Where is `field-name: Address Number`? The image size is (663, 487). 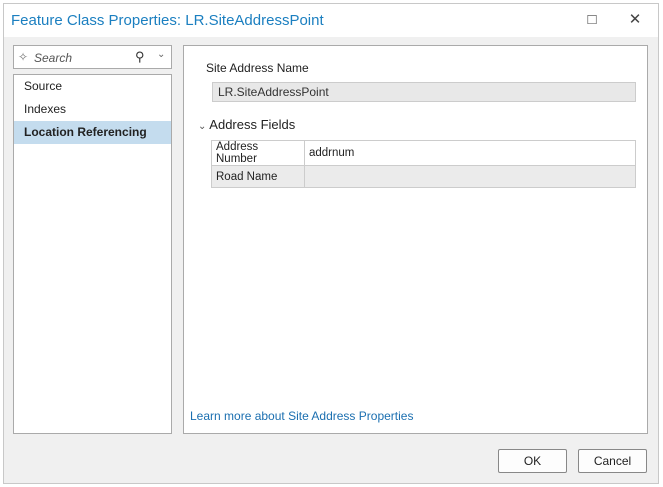 field-name: Address Number is located at coordinates (258, 153).